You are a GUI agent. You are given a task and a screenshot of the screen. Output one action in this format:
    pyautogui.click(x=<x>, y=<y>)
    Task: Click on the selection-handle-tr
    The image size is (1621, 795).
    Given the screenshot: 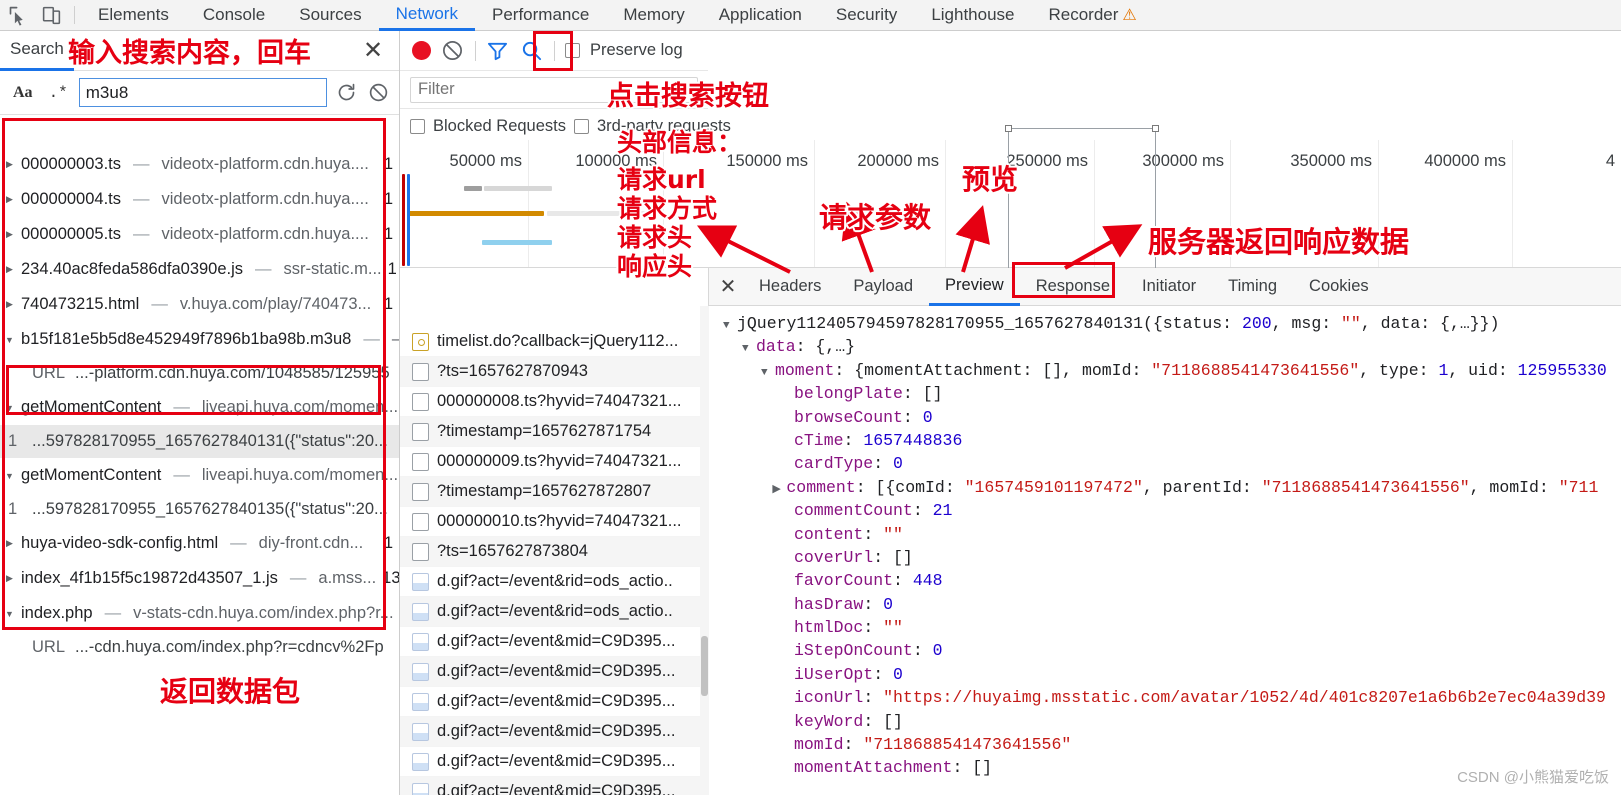 What is the action you would take?
    pyautogui.click(x=1155, y=128)
    